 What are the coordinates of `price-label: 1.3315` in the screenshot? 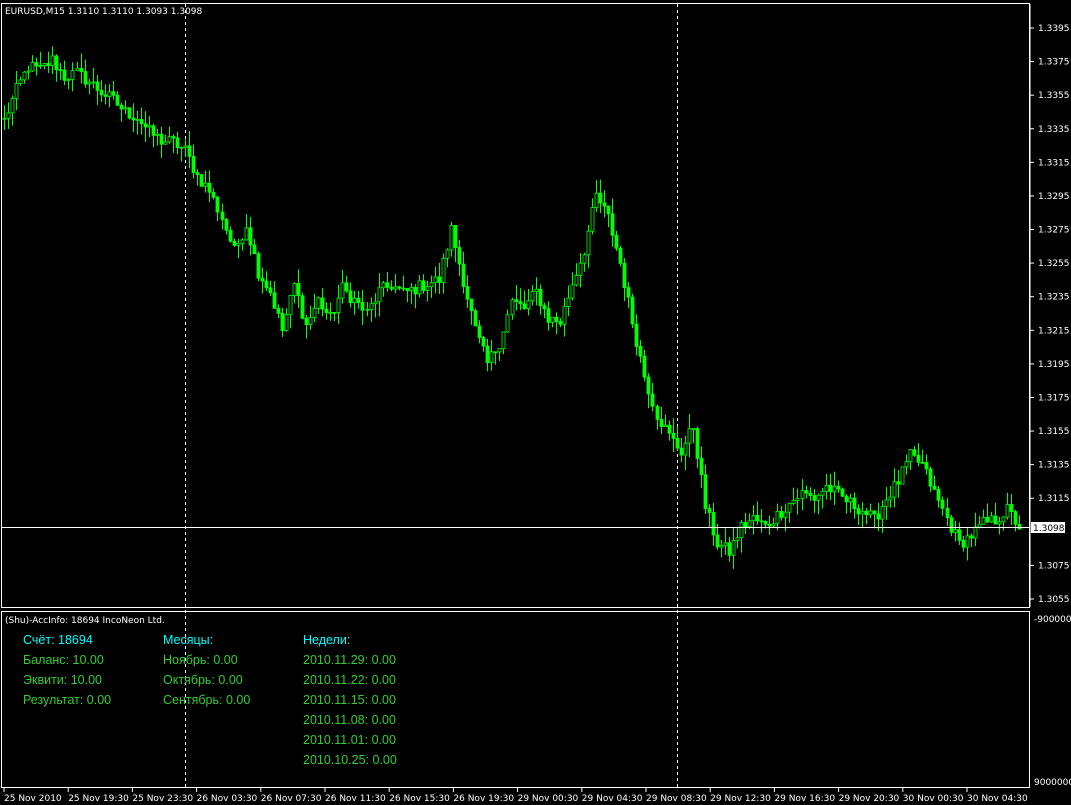 It's located at (1054, 163).